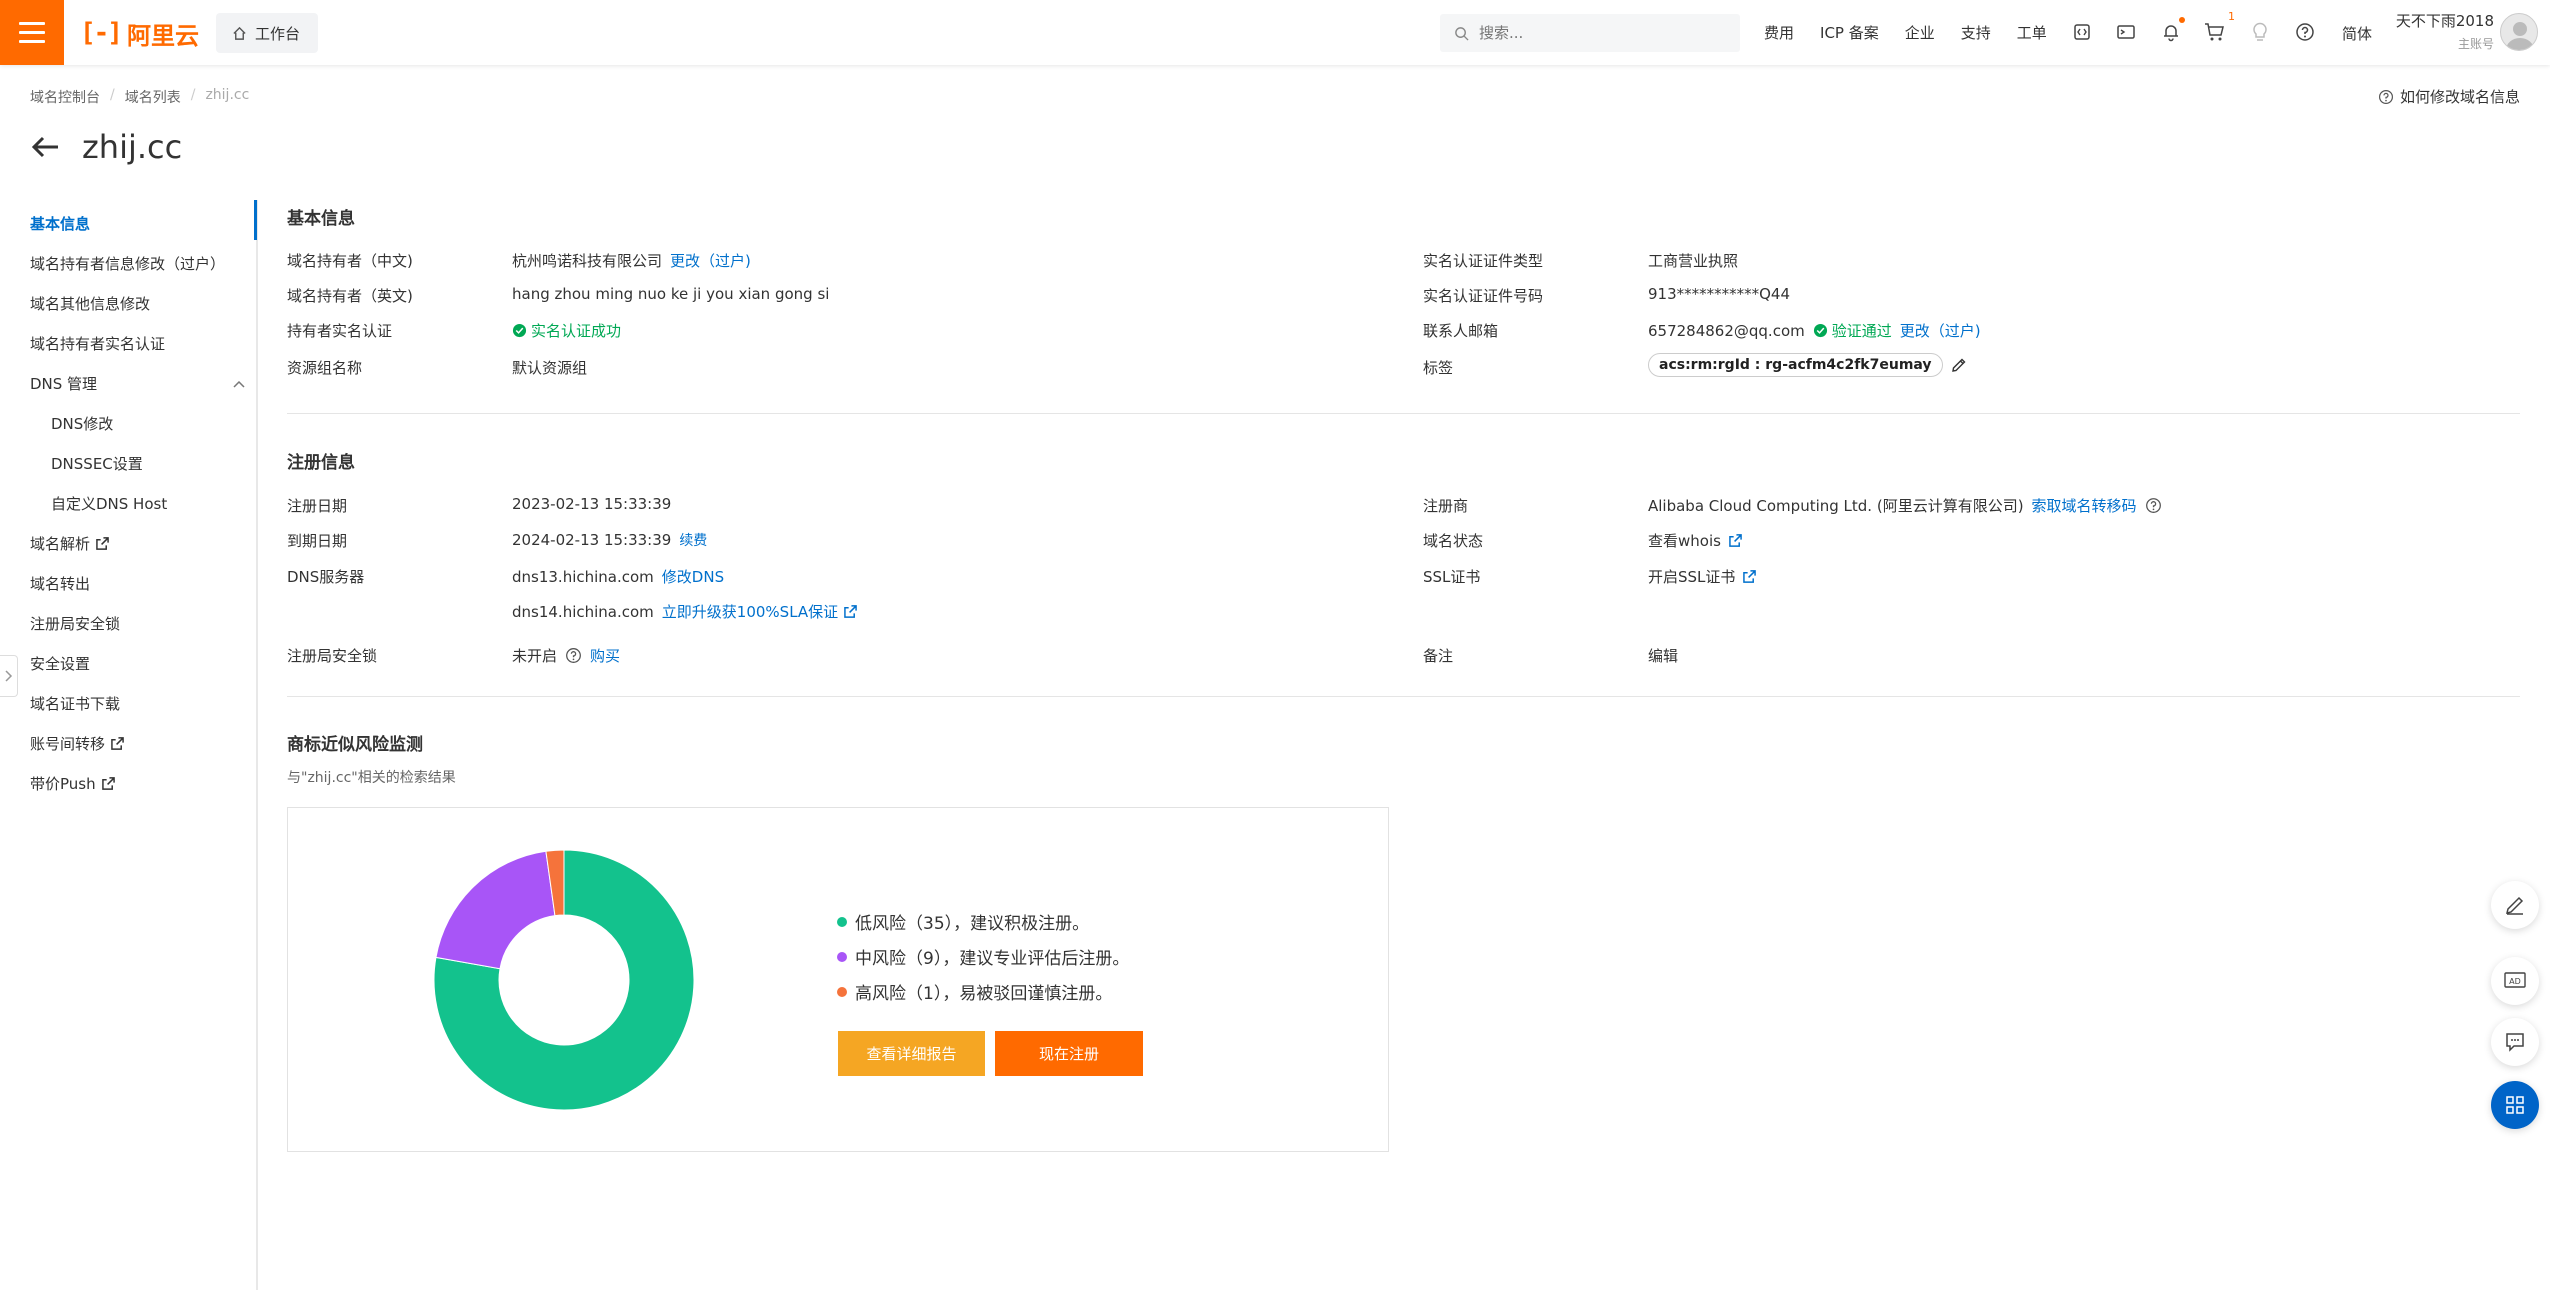 Image resolution: width=2550 pixels, height=1290 pixels. What do you see at coordinates (1438, 368) in the screenshot?
I see `tag-label: 标签` at bounding box center [1438, 368].